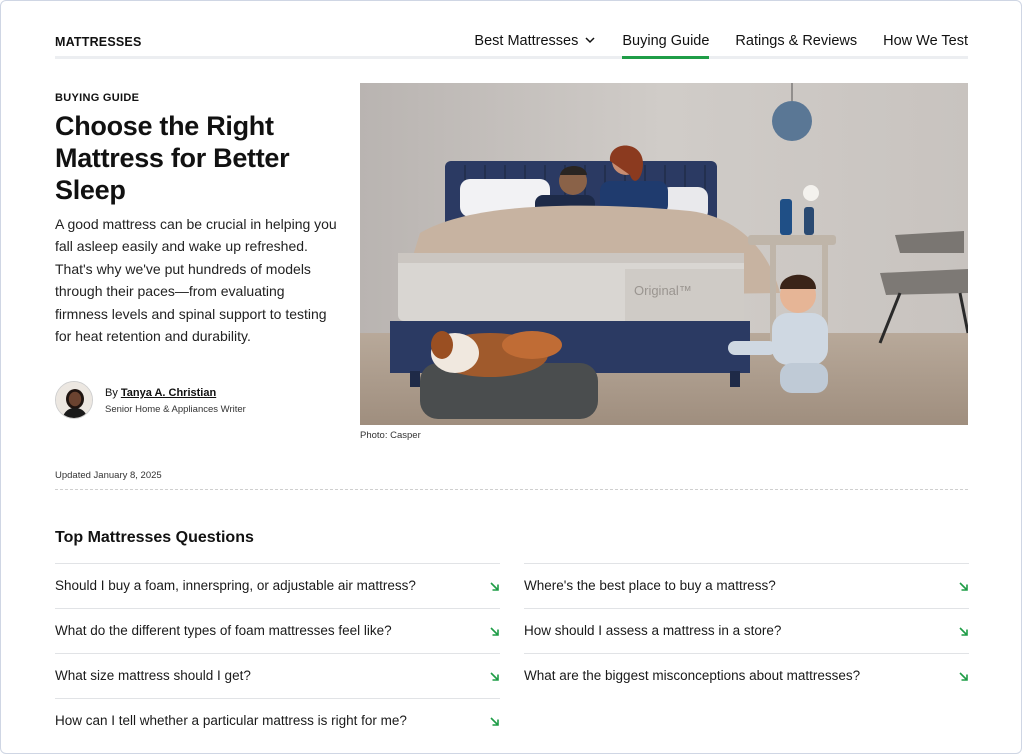  Describe the element at coordinates (111, 393) in the screenshot. I see `byline-prefix: By` at that location.